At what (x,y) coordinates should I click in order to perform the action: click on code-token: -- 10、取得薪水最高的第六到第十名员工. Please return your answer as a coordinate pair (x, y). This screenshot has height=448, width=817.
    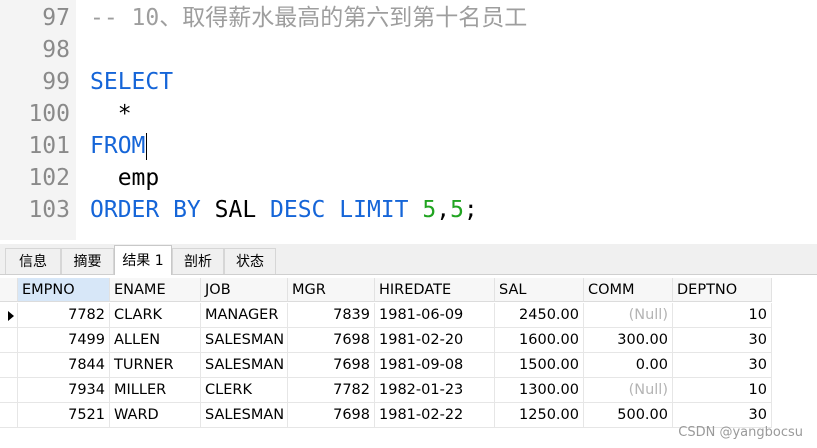
    Looking at the image, I should click on (309, 18).